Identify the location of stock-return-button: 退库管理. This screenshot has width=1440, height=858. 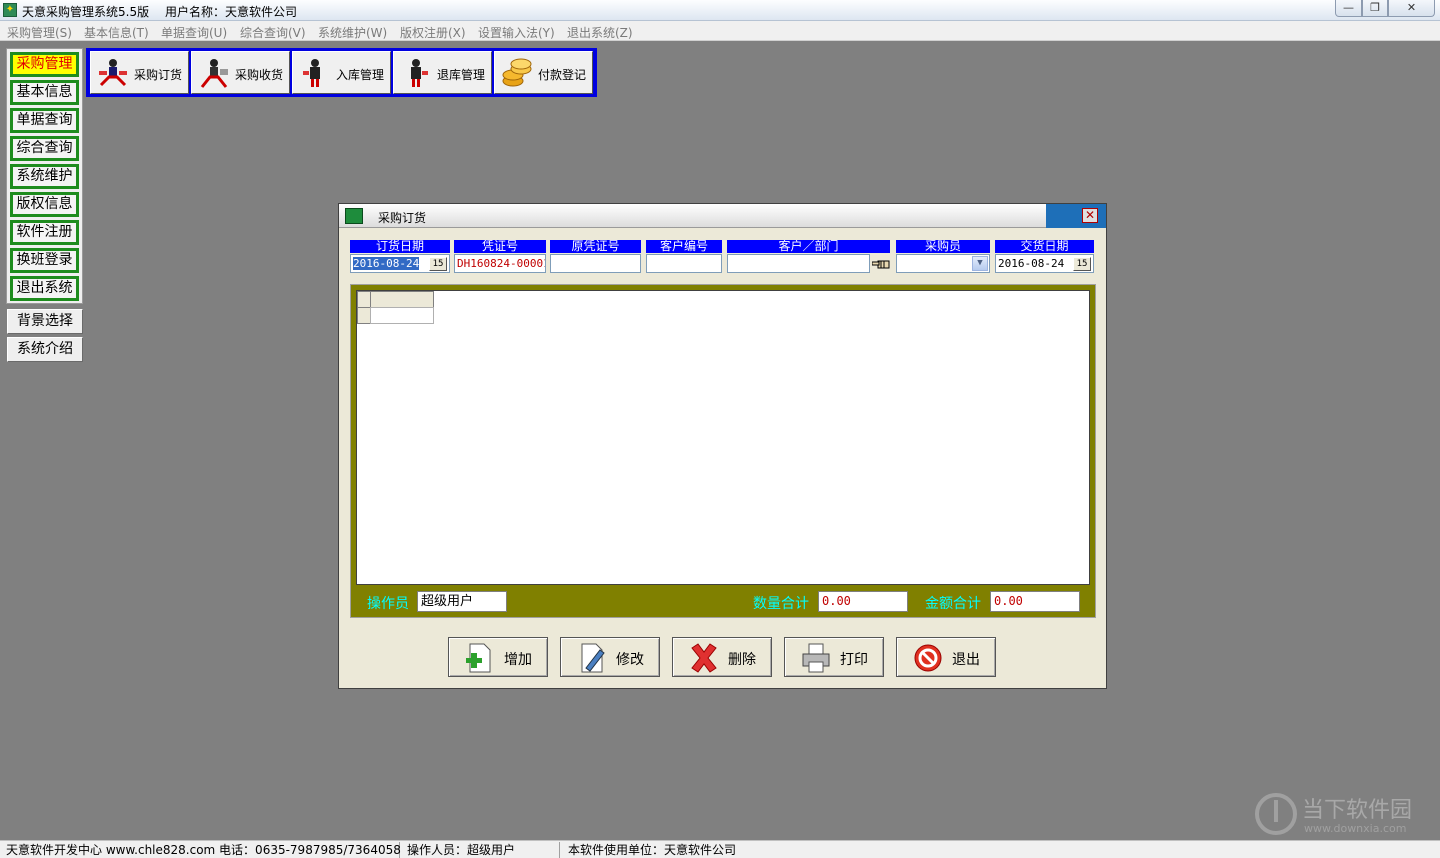
(442, 72).